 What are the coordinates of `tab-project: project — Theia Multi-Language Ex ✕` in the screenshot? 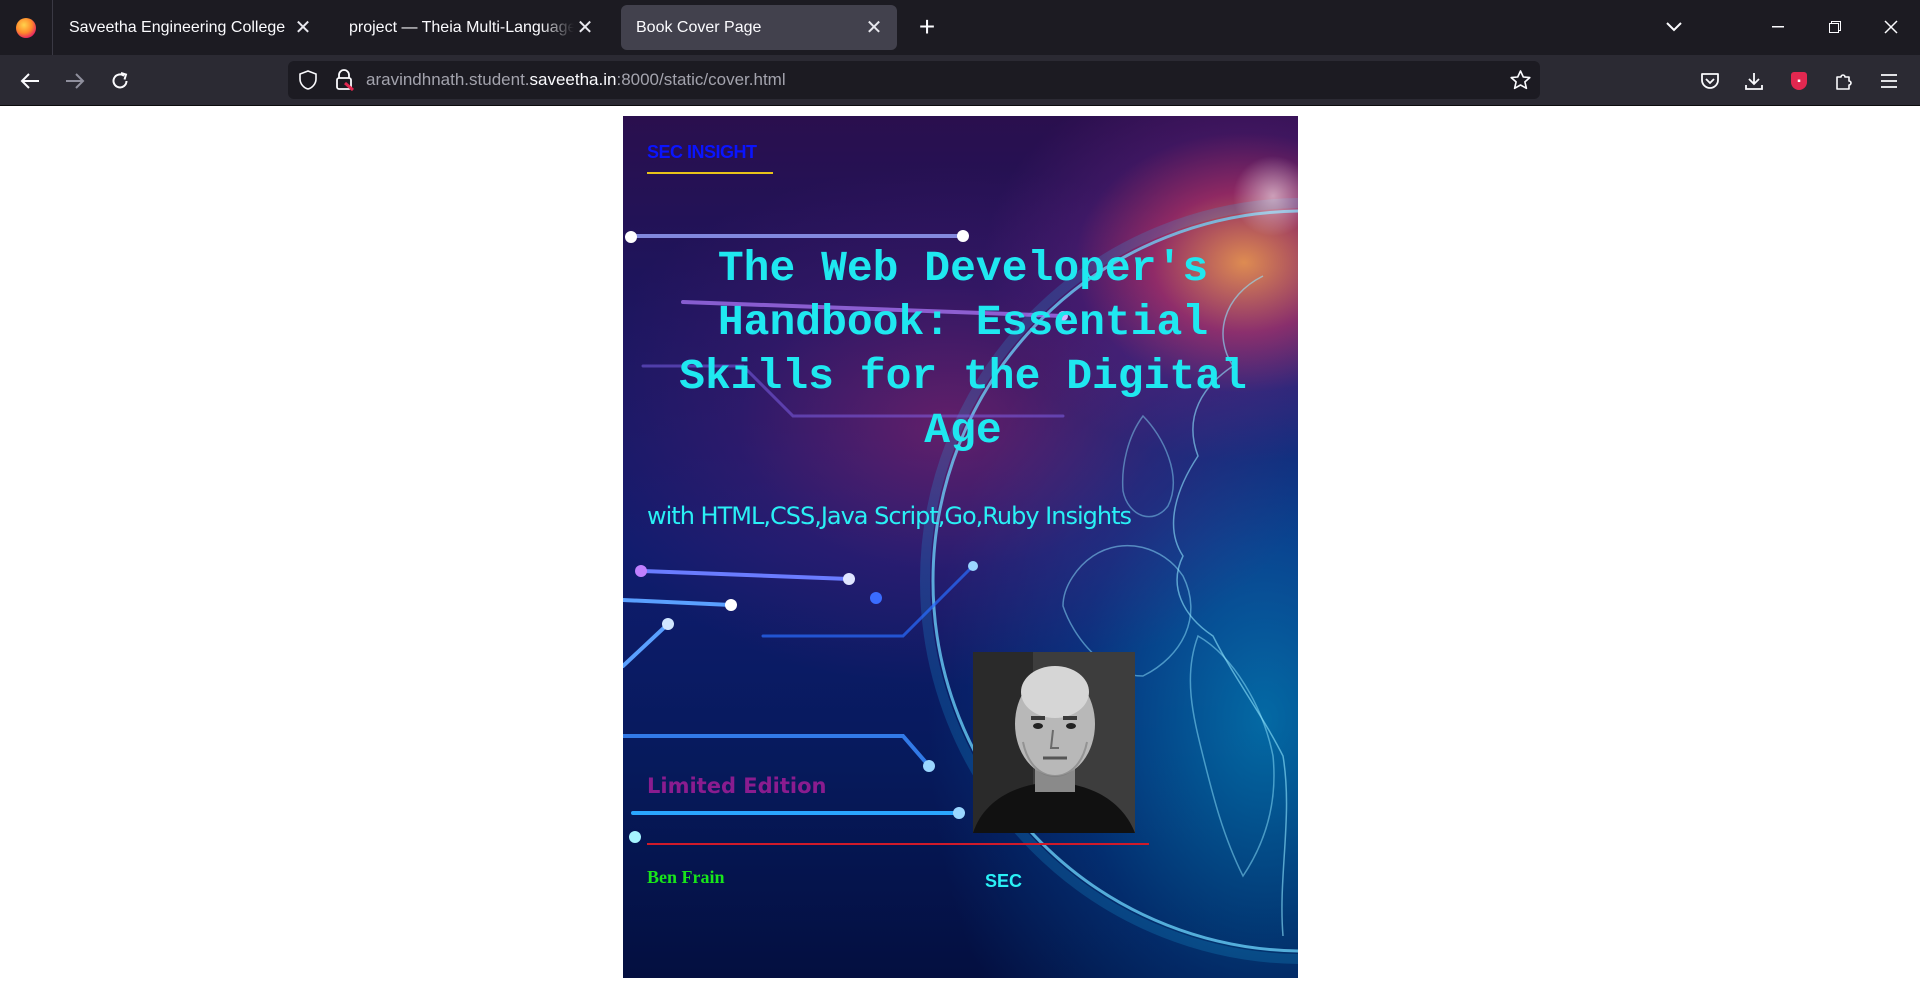 It's located at (471, 27).